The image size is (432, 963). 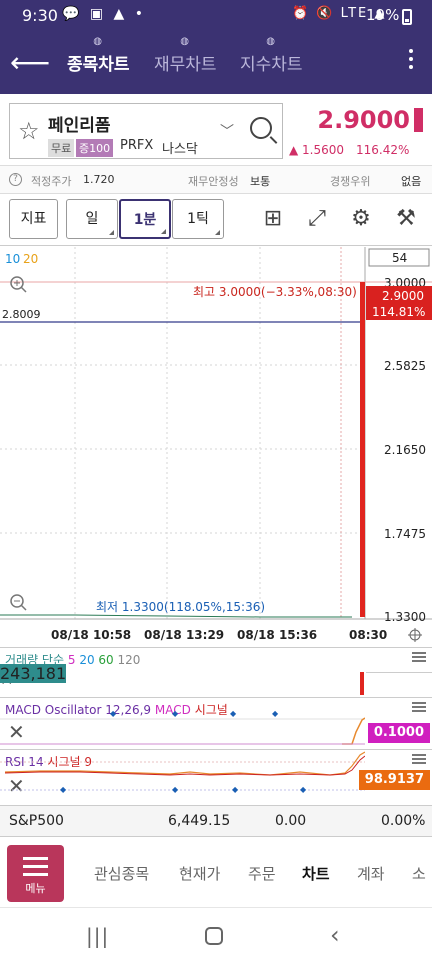 I want to click on period-button: 일, so click(x=92, y=219).